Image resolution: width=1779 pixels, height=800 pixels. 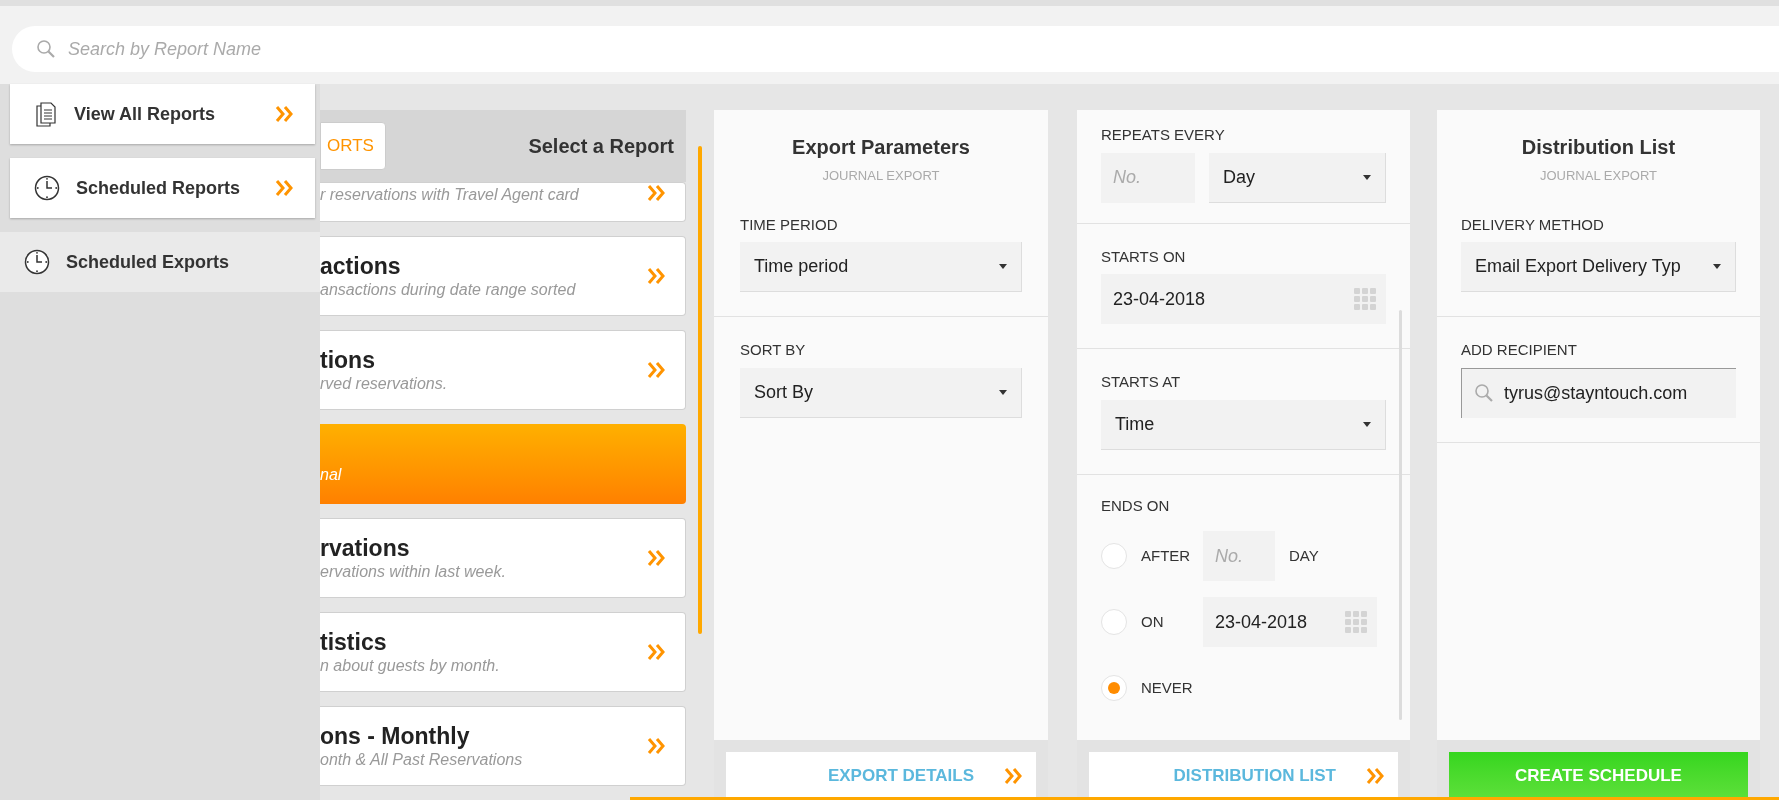 What do you see at coordinates (503, 276) in the screenshot?
I see `report-card: actions ansactions during date range sorted` at bounding box center [503, 276].